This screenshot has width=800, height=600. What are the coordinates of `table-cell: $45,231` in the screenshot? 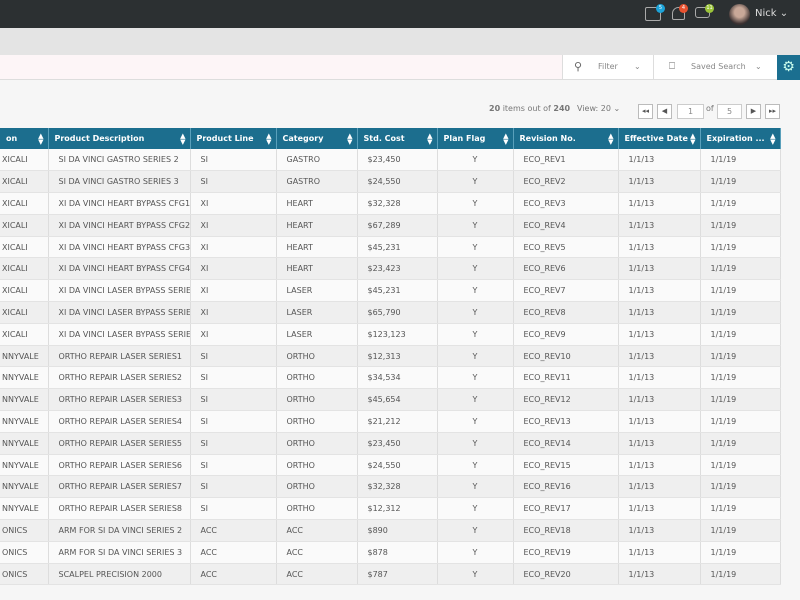 It's located at (397, 247).